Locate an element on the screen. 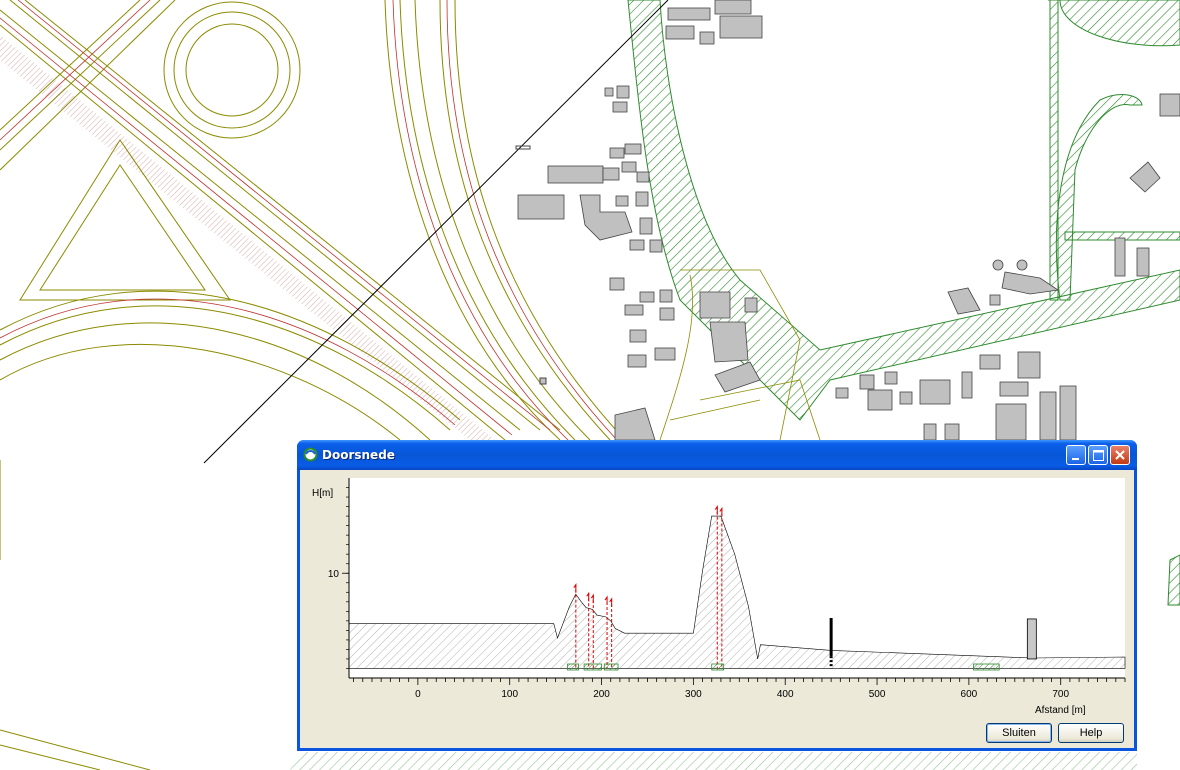 This screenshot has width=1180, height=770. minimize-button is located at coordinates (1076, 455).